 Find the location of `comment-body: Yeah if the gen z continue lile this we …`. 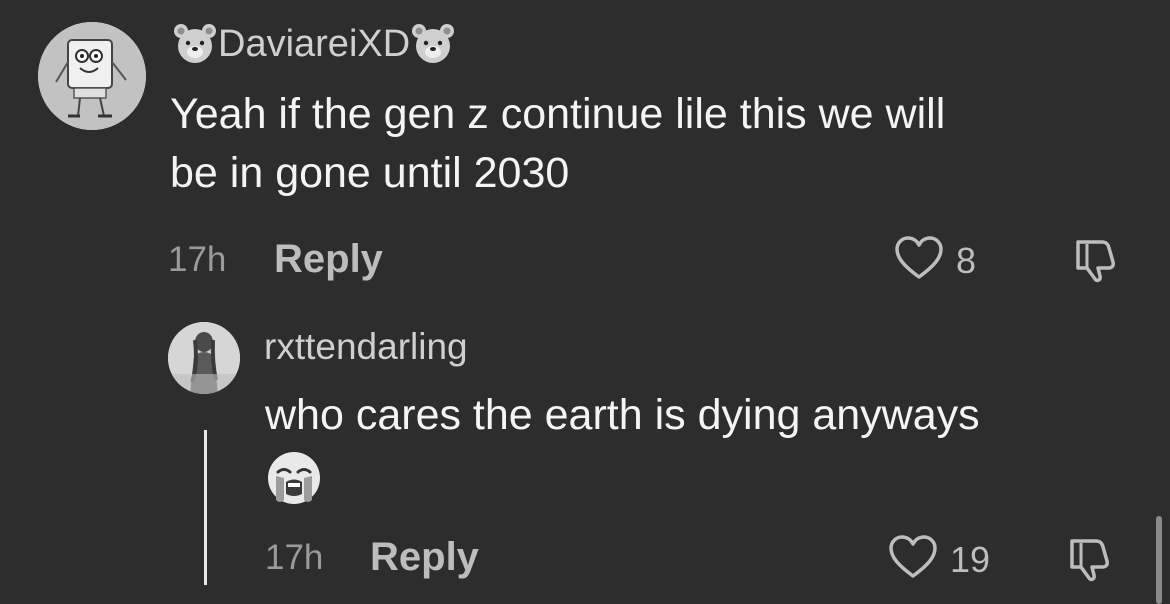

comment-body: Yeah if the gen z continue lile this we … is located at coordinates (557, 144).